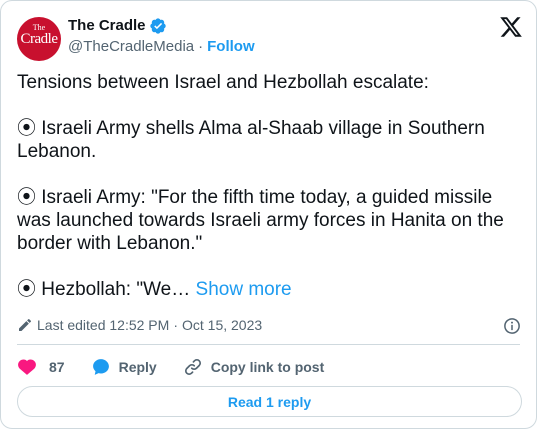 This screenshot has height=432, width=540. I want to click on tweet-date: Oct 15, 2023, so click(222, 325).